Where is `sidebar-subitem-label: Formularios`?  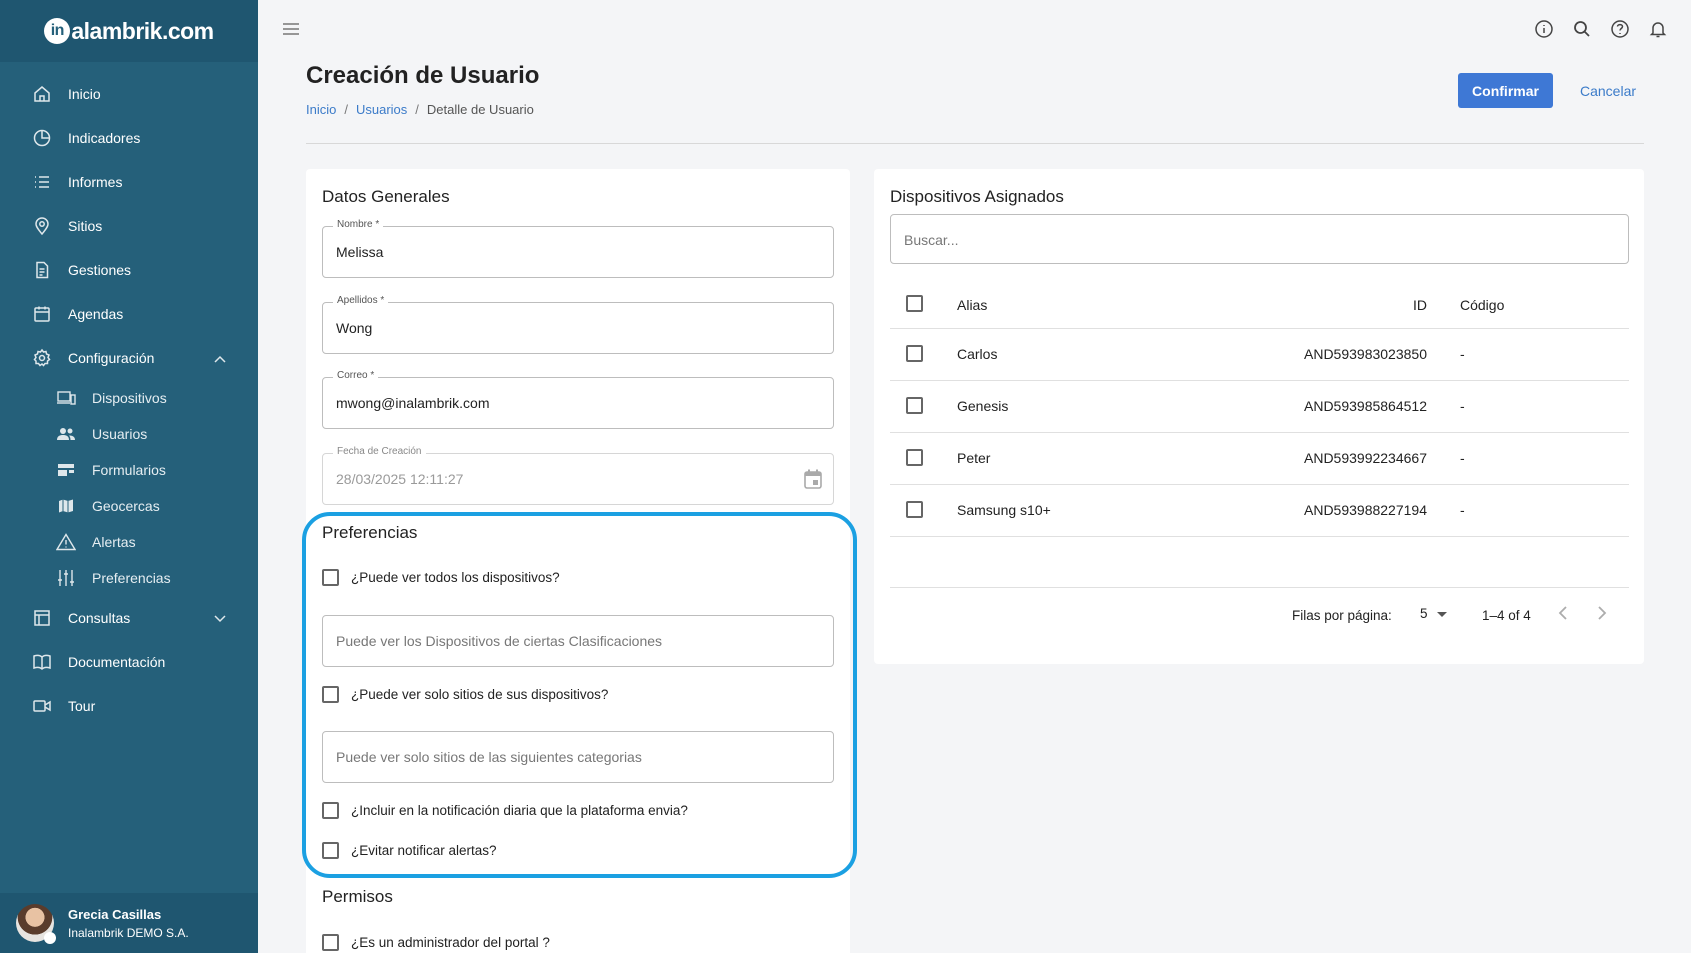
sidebar-subitem-label: Formularios is located at coordinates (129, 470).